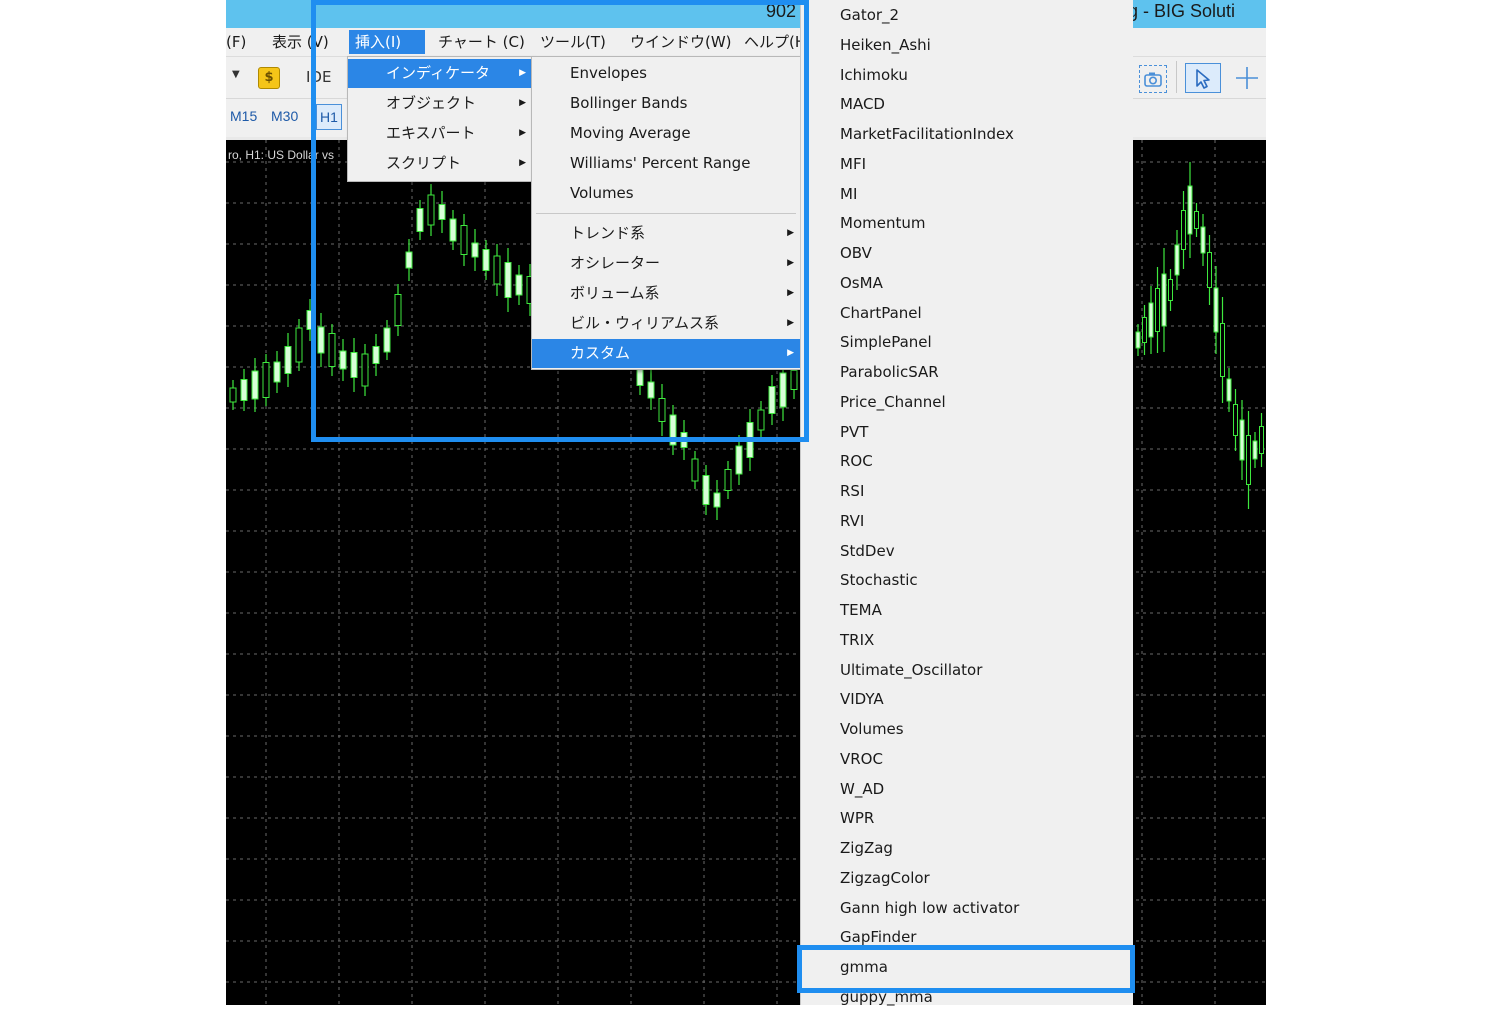  Describe the element at coordinates (872, 729) in the screenshot. I see `custom-indicator-volumes: Volumes` at that location.